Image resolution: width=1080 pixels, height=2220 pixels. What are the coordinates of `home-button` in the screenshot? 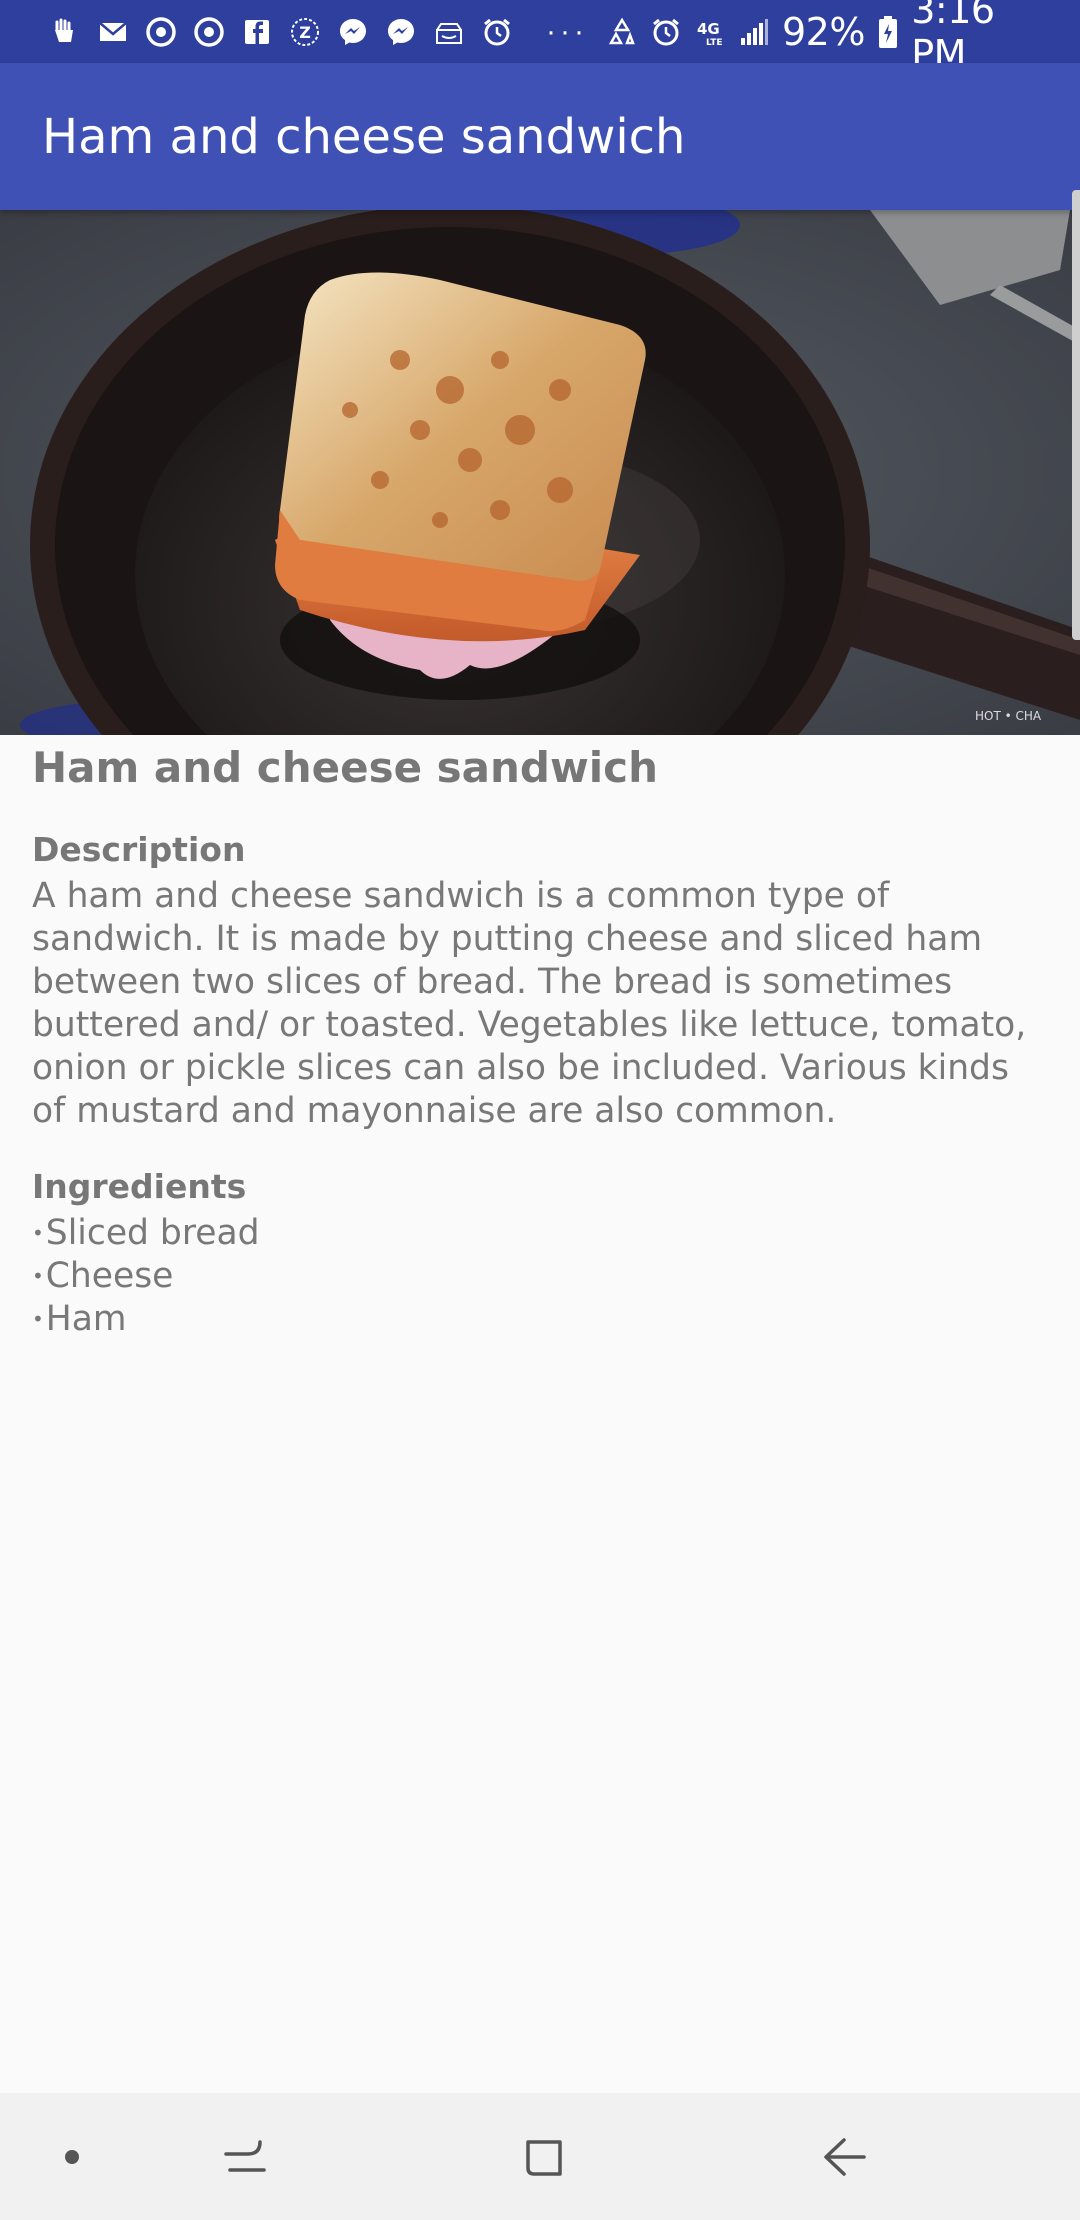 It's located at (545, 2156).